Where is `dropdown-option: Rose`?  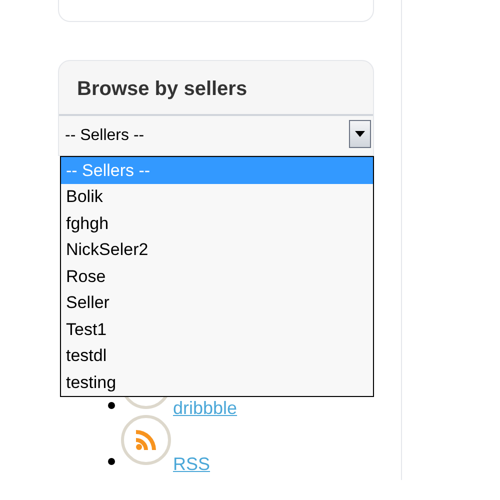
dropdown-option: Rose is located at coordinates (217, 276).